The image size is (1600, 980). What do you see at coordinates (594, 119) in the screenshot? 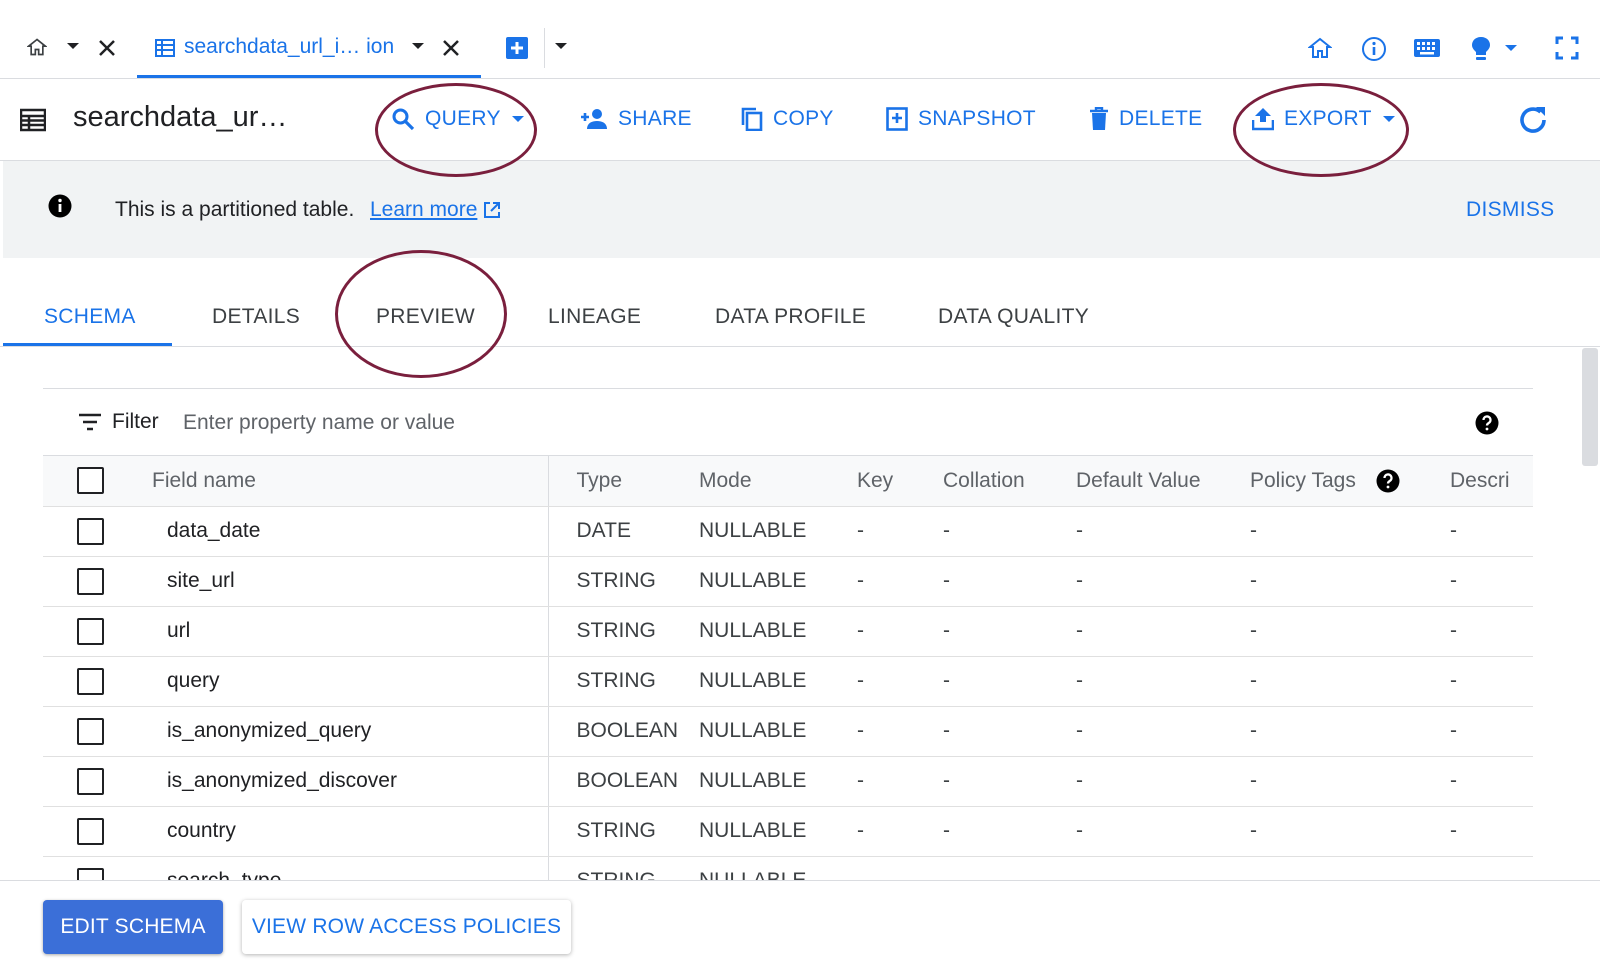
I see `person-add-icon` at bounding box center [594, 119].